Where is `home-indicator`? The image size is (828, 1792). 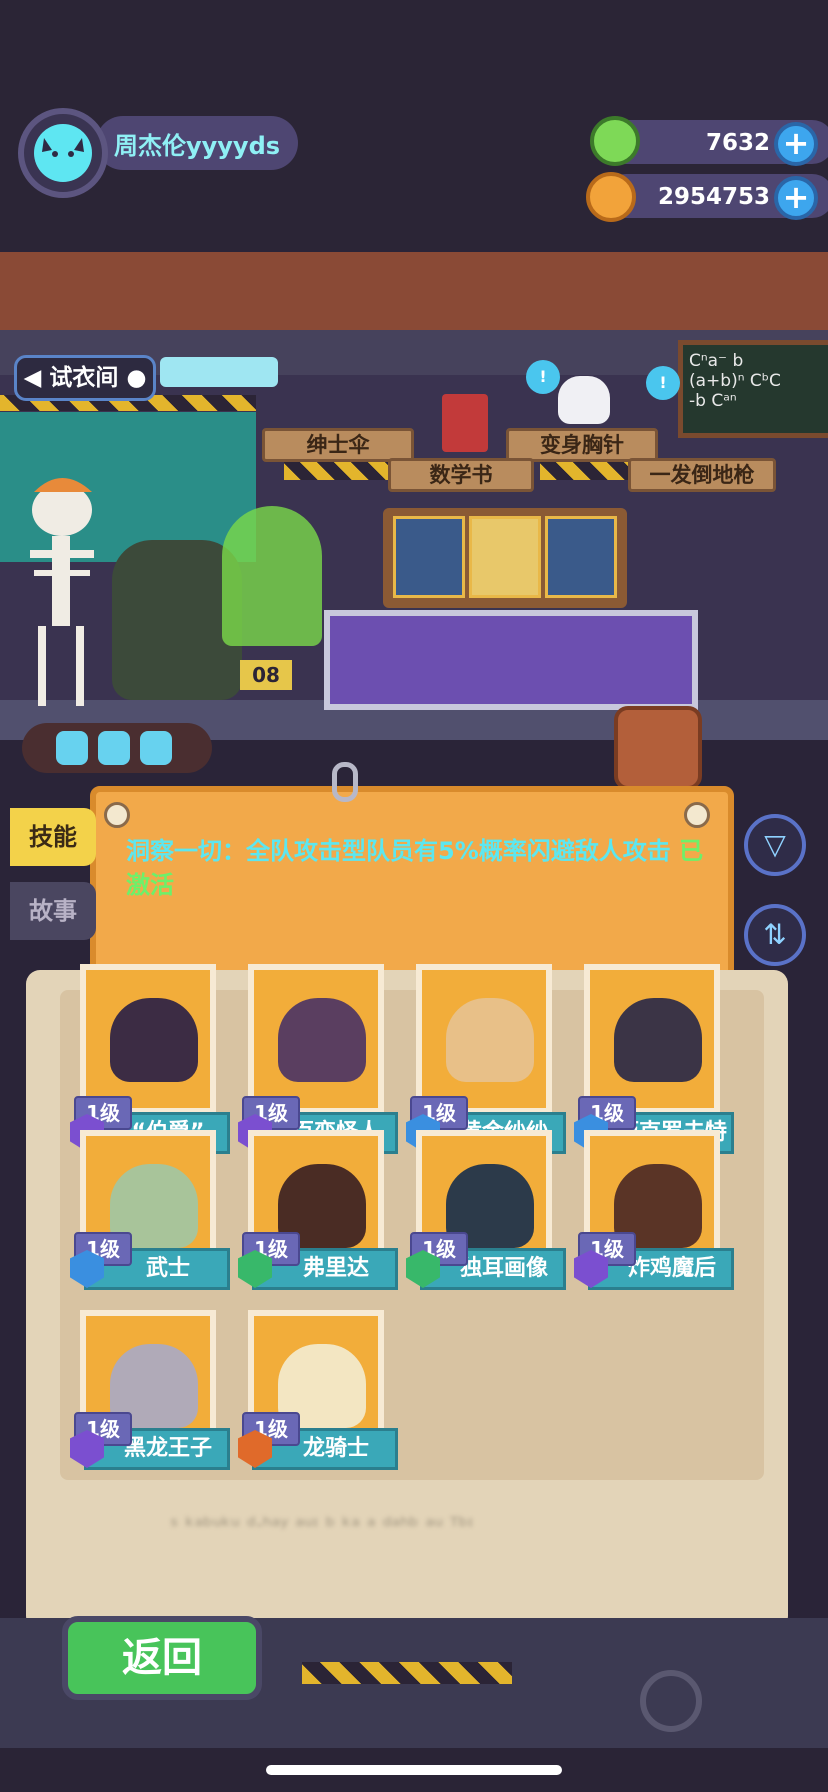 home-indicator is located at coordinates (414, 1770).